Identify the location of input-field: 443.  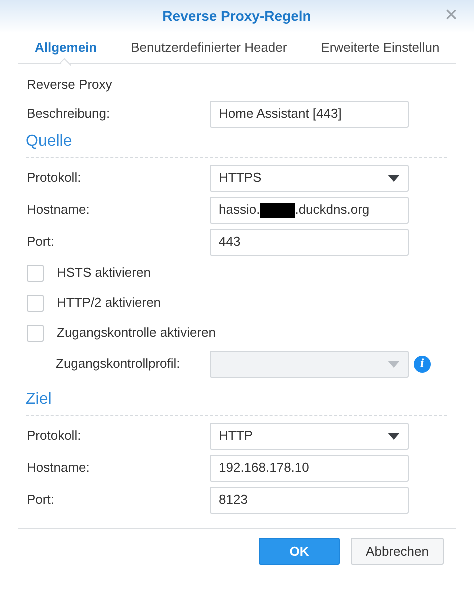
(309, 242).